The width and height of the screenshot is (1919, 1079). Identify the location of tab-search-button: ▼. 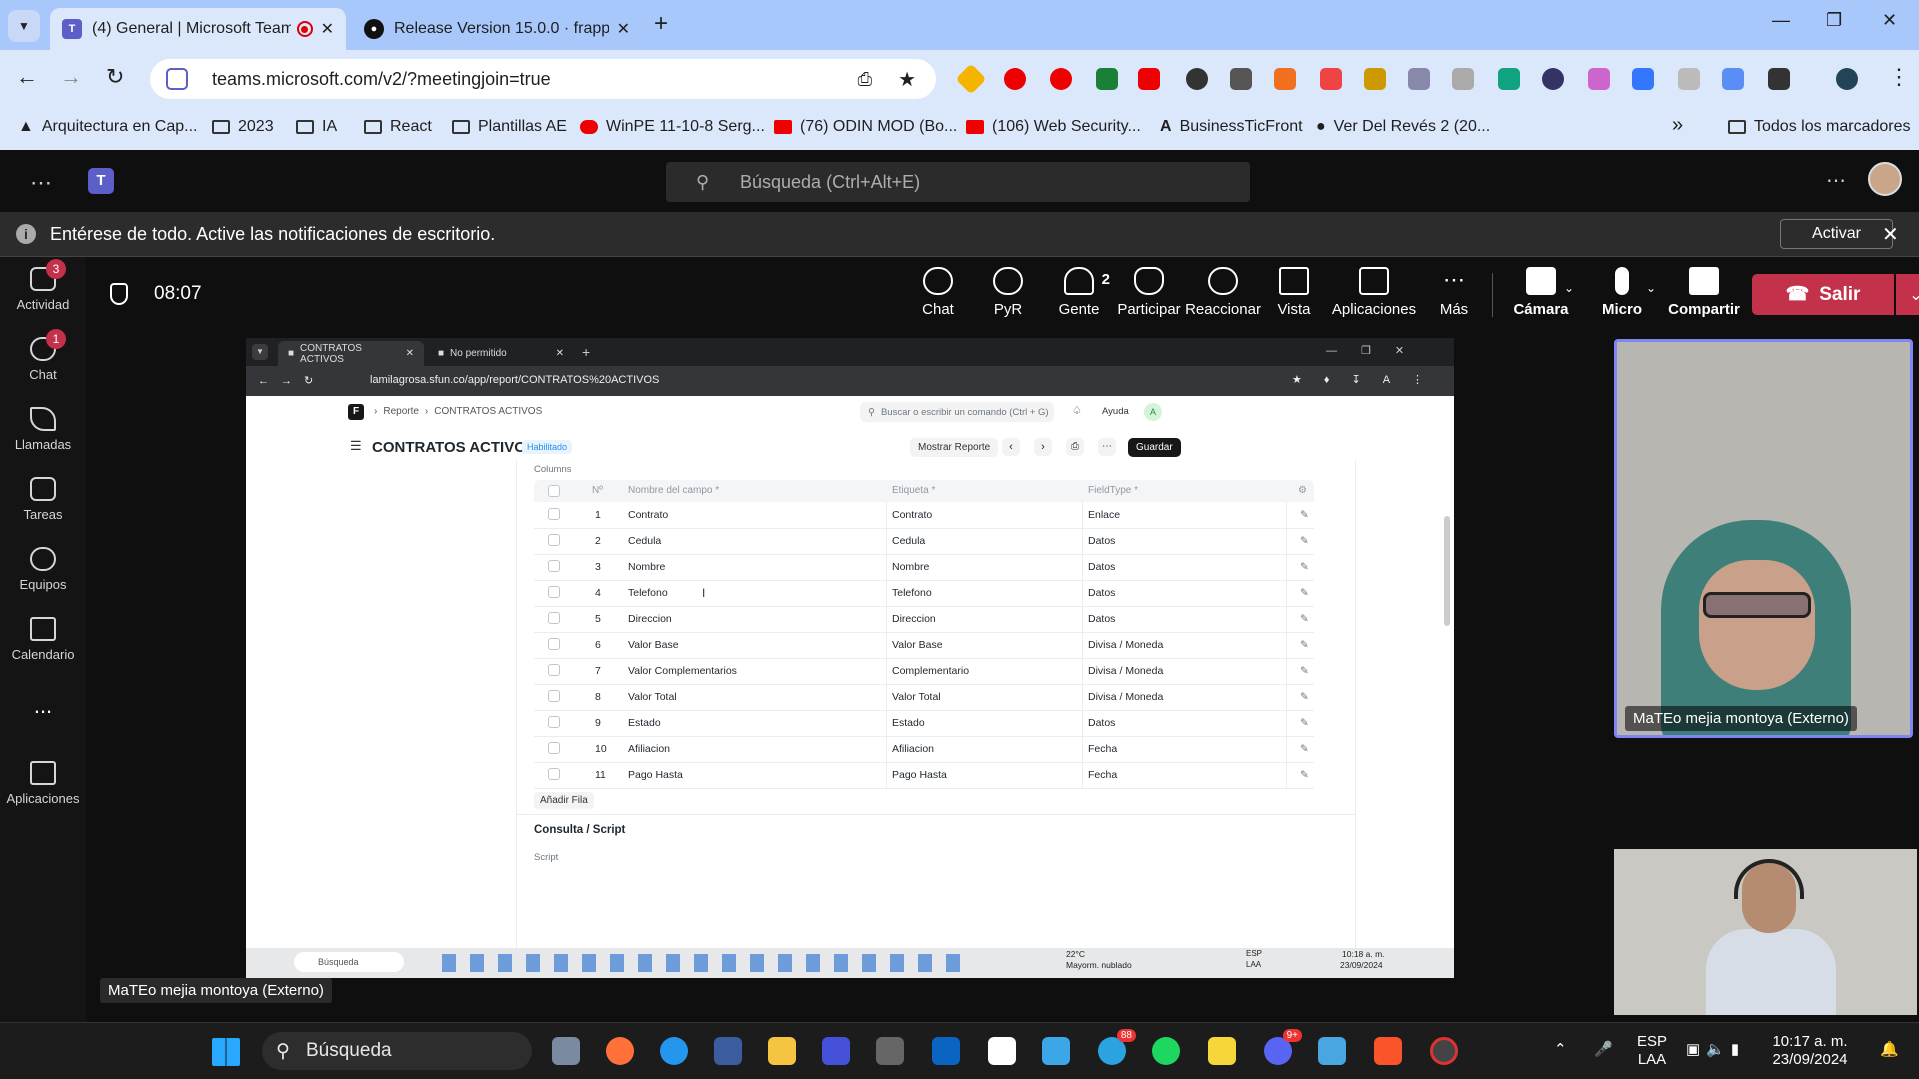
(24, 26).